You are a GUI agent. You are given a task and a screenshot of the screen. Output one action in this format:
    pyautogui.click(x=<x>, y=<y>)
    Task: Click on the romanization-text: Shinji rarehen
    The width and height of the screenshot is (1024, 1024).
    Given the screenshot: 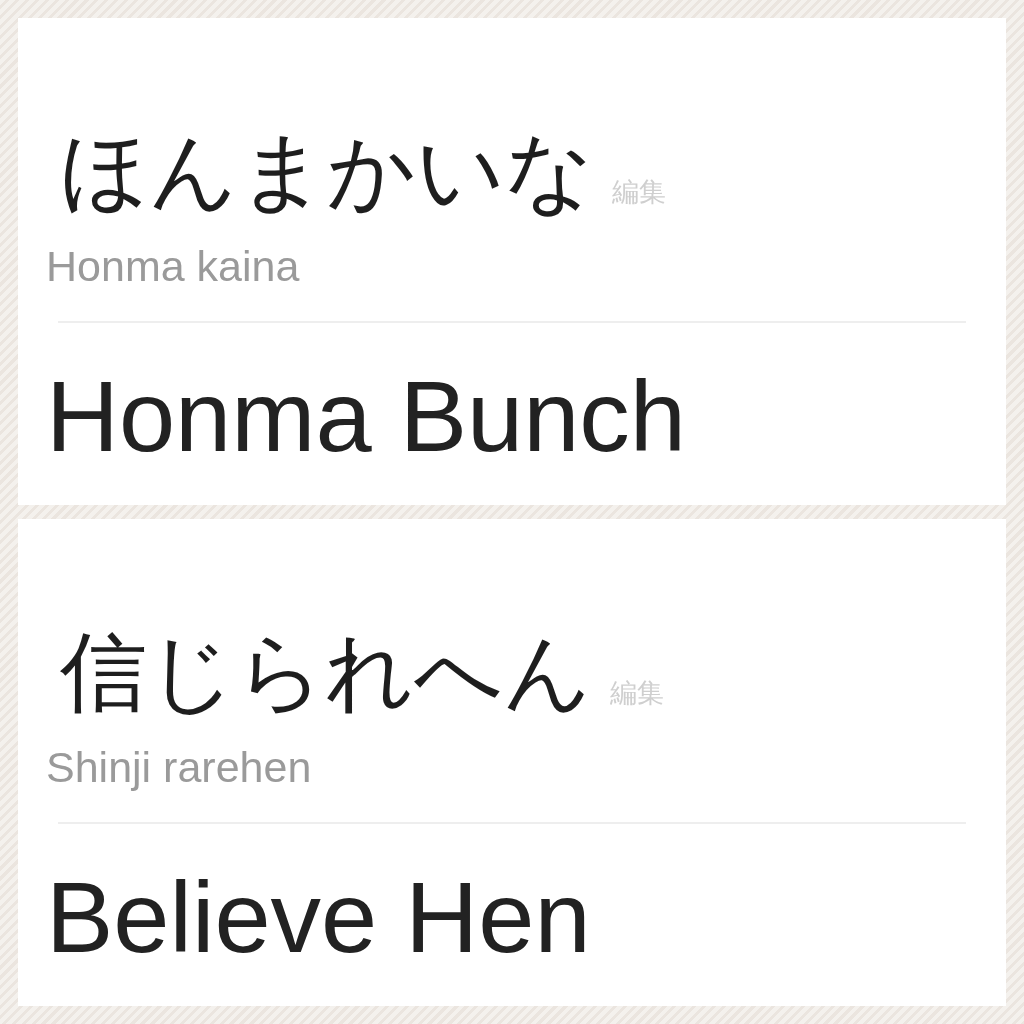 What is the action you would take?
    pyautogui.click(x=179, y=767)
    